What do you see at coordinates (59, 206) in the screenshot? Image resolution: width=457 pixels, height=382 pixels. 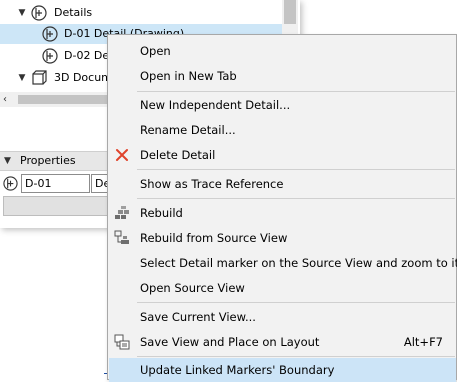 I see `properties-settings-button` at bounding box center [59, 206].